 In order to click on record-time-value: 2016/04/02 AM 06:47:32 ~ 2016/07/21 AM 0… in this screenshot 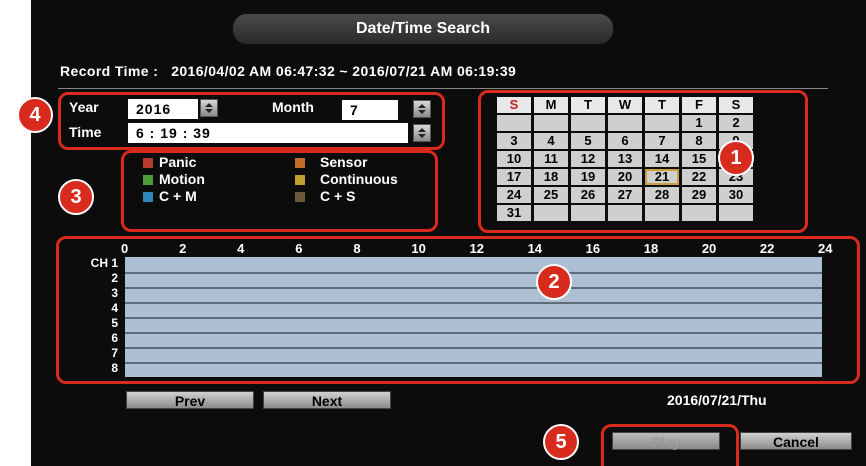, I will do `click(344, 71)`.